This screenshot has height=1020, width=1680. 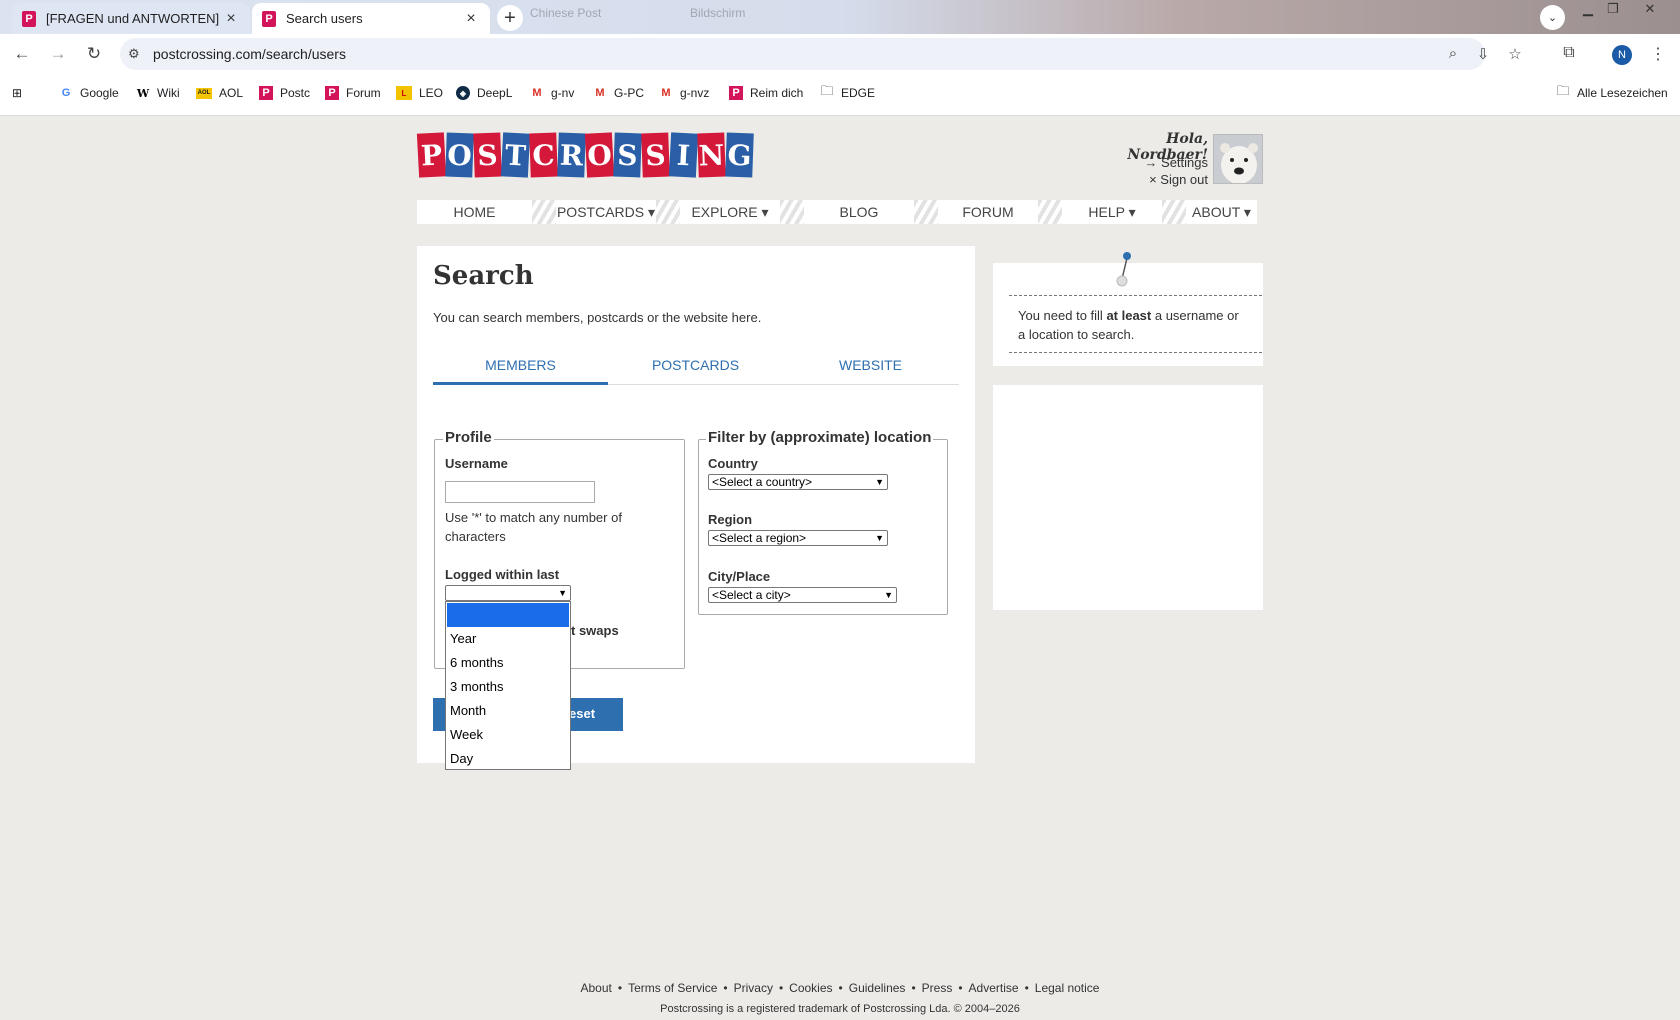 What do you see at coordinates (431, 155) in the screenshot?
I see `logo-letter-tile: P` at bounding box center [431, 155].